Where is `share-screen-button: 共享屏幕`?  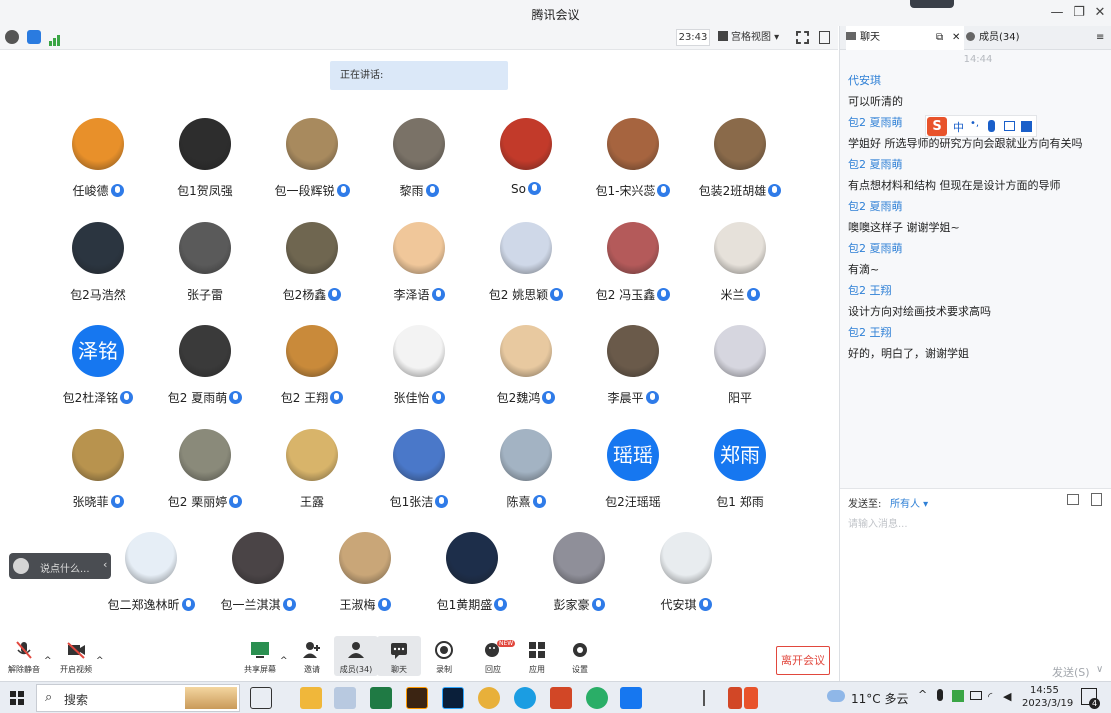
share-screen-button: 共享屏幕 is located at coordinates (260, 655).